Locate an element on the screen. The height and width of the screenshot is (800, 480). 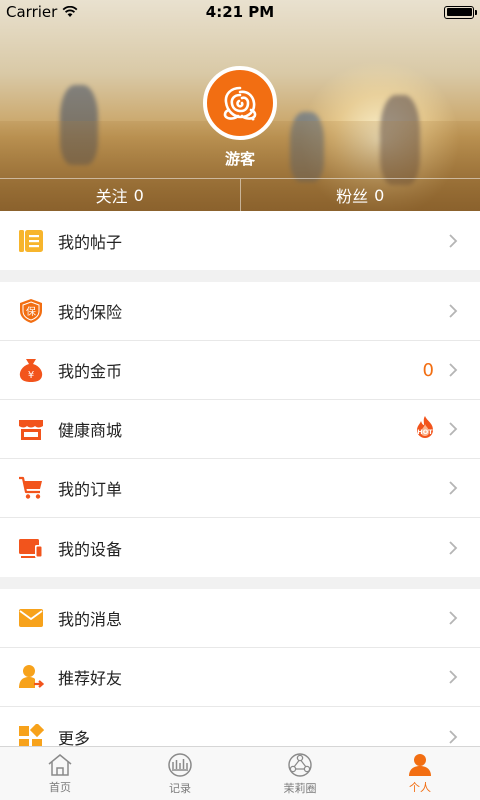
home-icon is located at coordinates (60, 764).